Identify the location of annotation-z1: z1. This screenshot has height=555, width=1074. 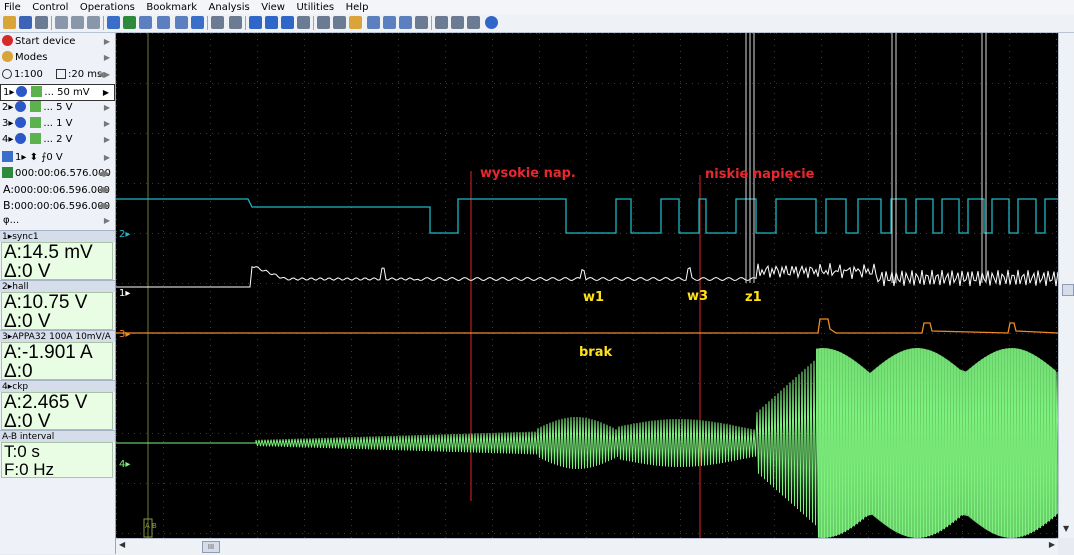
(753, 297).